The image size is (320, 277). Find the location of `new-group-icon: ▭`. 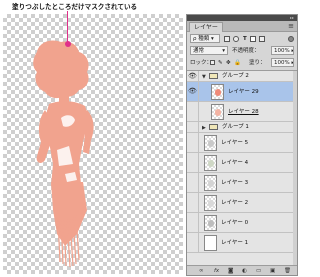

new-group-icon: ▭ is located at coordinates (258, 271).